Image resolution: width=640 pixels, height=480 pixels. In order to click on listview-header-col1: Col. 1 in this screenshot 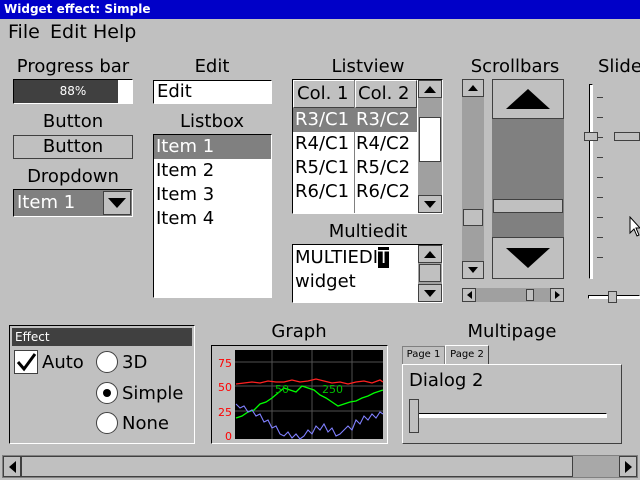, I will do `click(324, 94)`.